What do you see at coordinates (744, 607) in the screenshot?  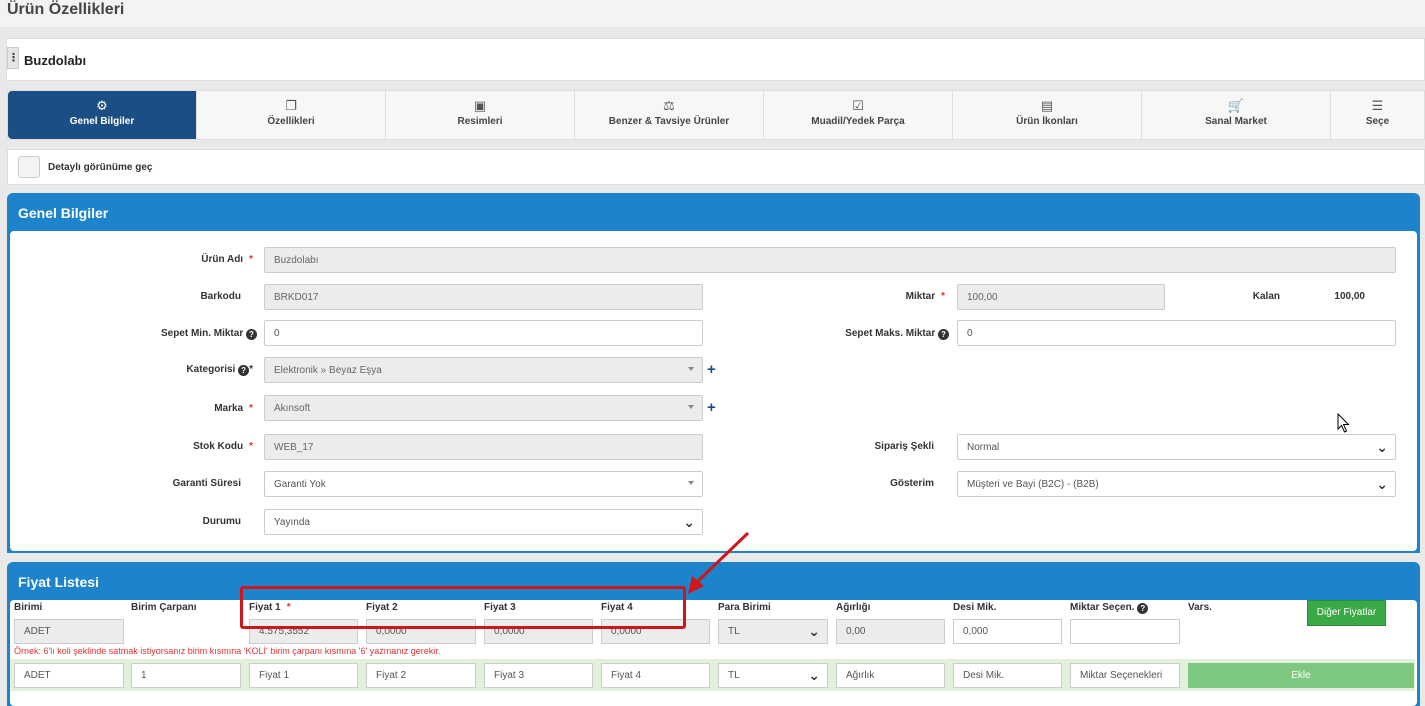 I see `col-currency: Para Birimi` at bounding box center [744, 607].